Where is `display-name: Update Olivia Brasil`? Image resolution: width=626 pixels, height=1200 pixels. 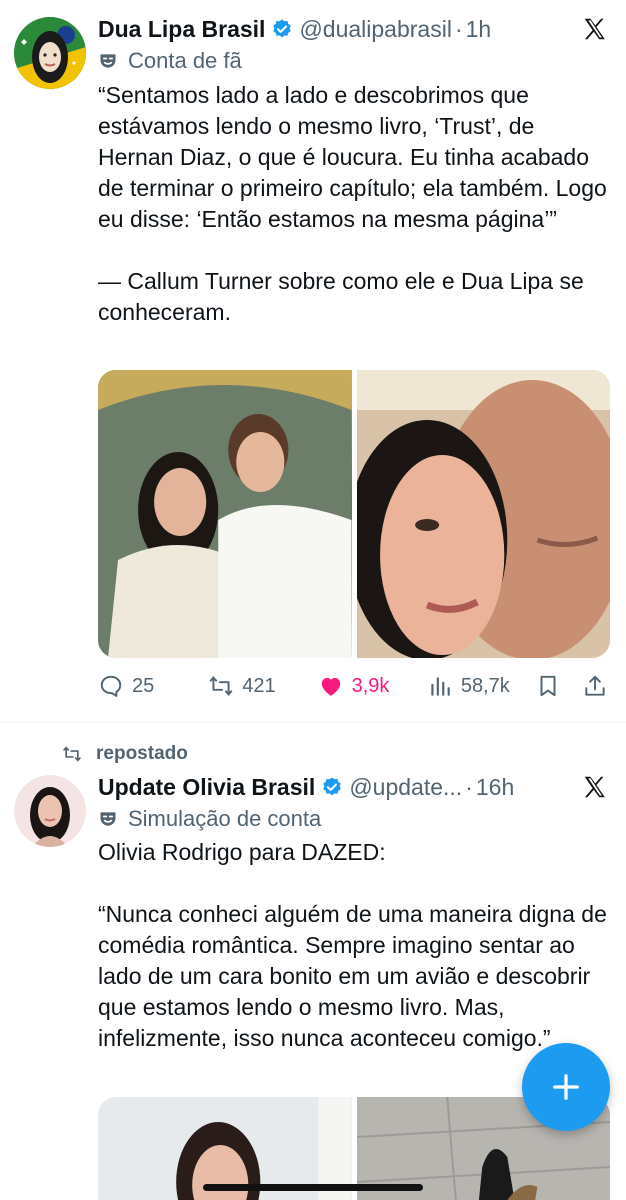
display-name: Update Olivia Brasil is located at coordinates (206, 787).